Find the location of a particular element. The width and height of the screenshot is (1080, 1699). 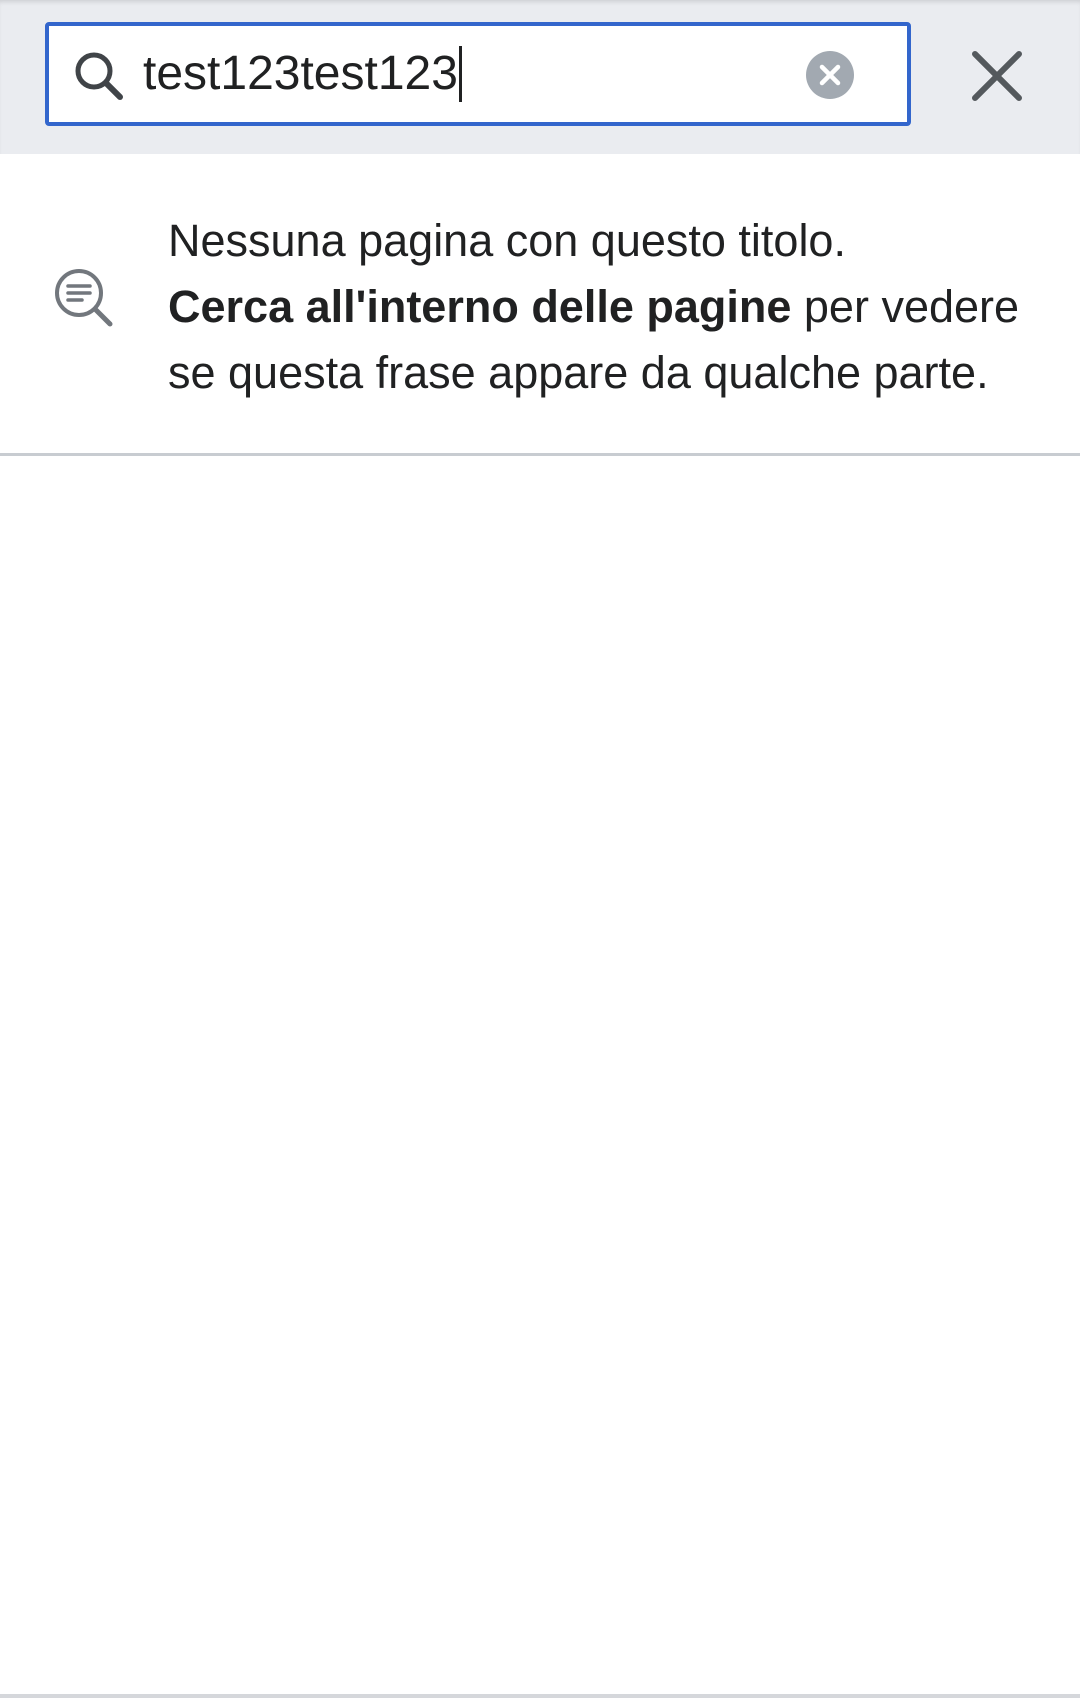

text-caret is located at coordinates (460, 74).